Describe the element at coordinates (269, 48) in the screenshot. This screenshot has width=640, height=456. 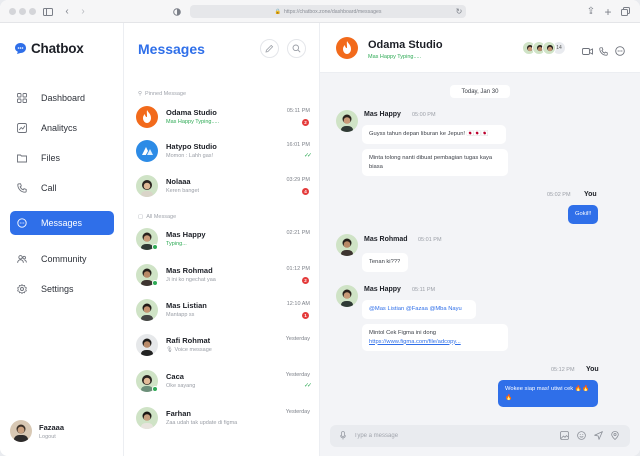
I see `compose-button` at that location.